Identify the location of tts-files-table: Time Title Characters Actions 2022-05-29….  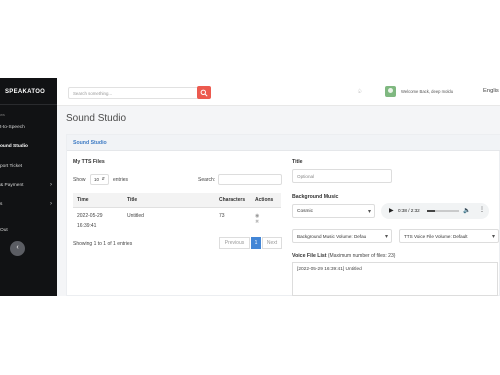
(177, 213).